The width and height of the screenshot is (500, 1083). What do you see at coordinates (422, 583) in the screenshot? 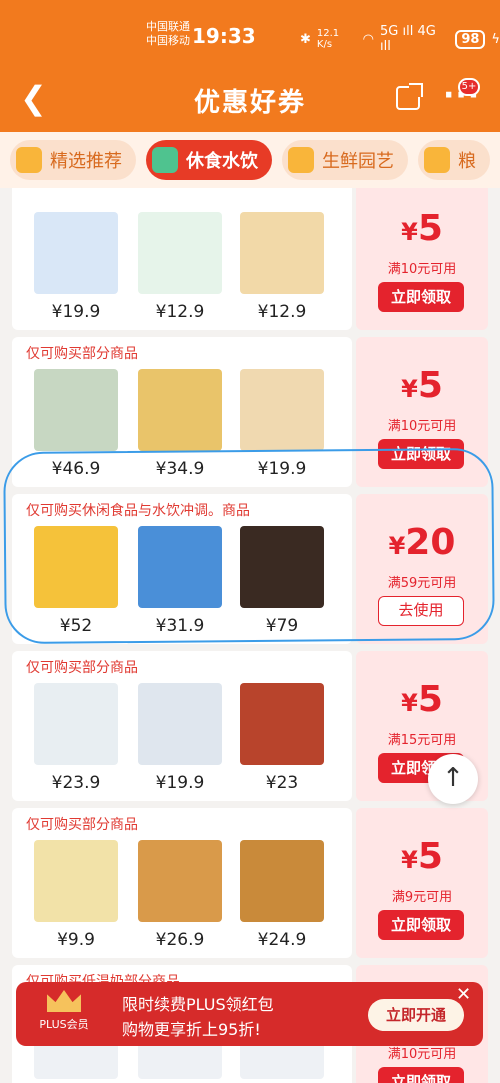
I see `coupon-condition: 满59元可用` at bounding box center [422, 583].